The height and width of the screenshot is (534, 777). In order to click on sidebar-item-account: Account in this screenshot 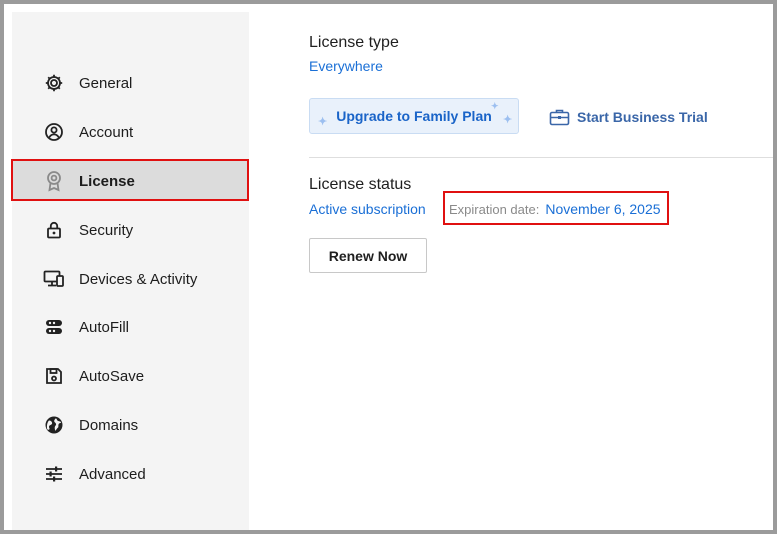, I will do `click(130, 132)`.